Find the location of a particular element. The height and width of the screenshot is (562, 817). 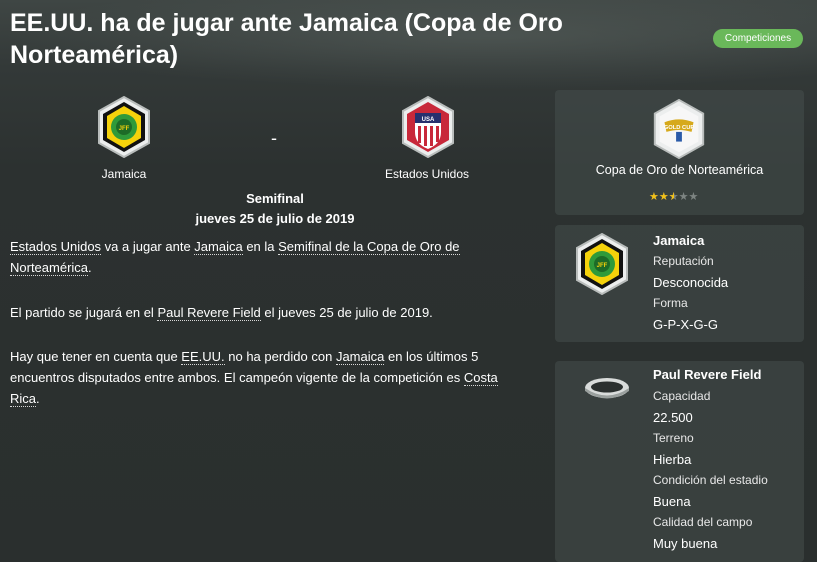

half-star-icon: ★★ is located at coordinates (674, 196).